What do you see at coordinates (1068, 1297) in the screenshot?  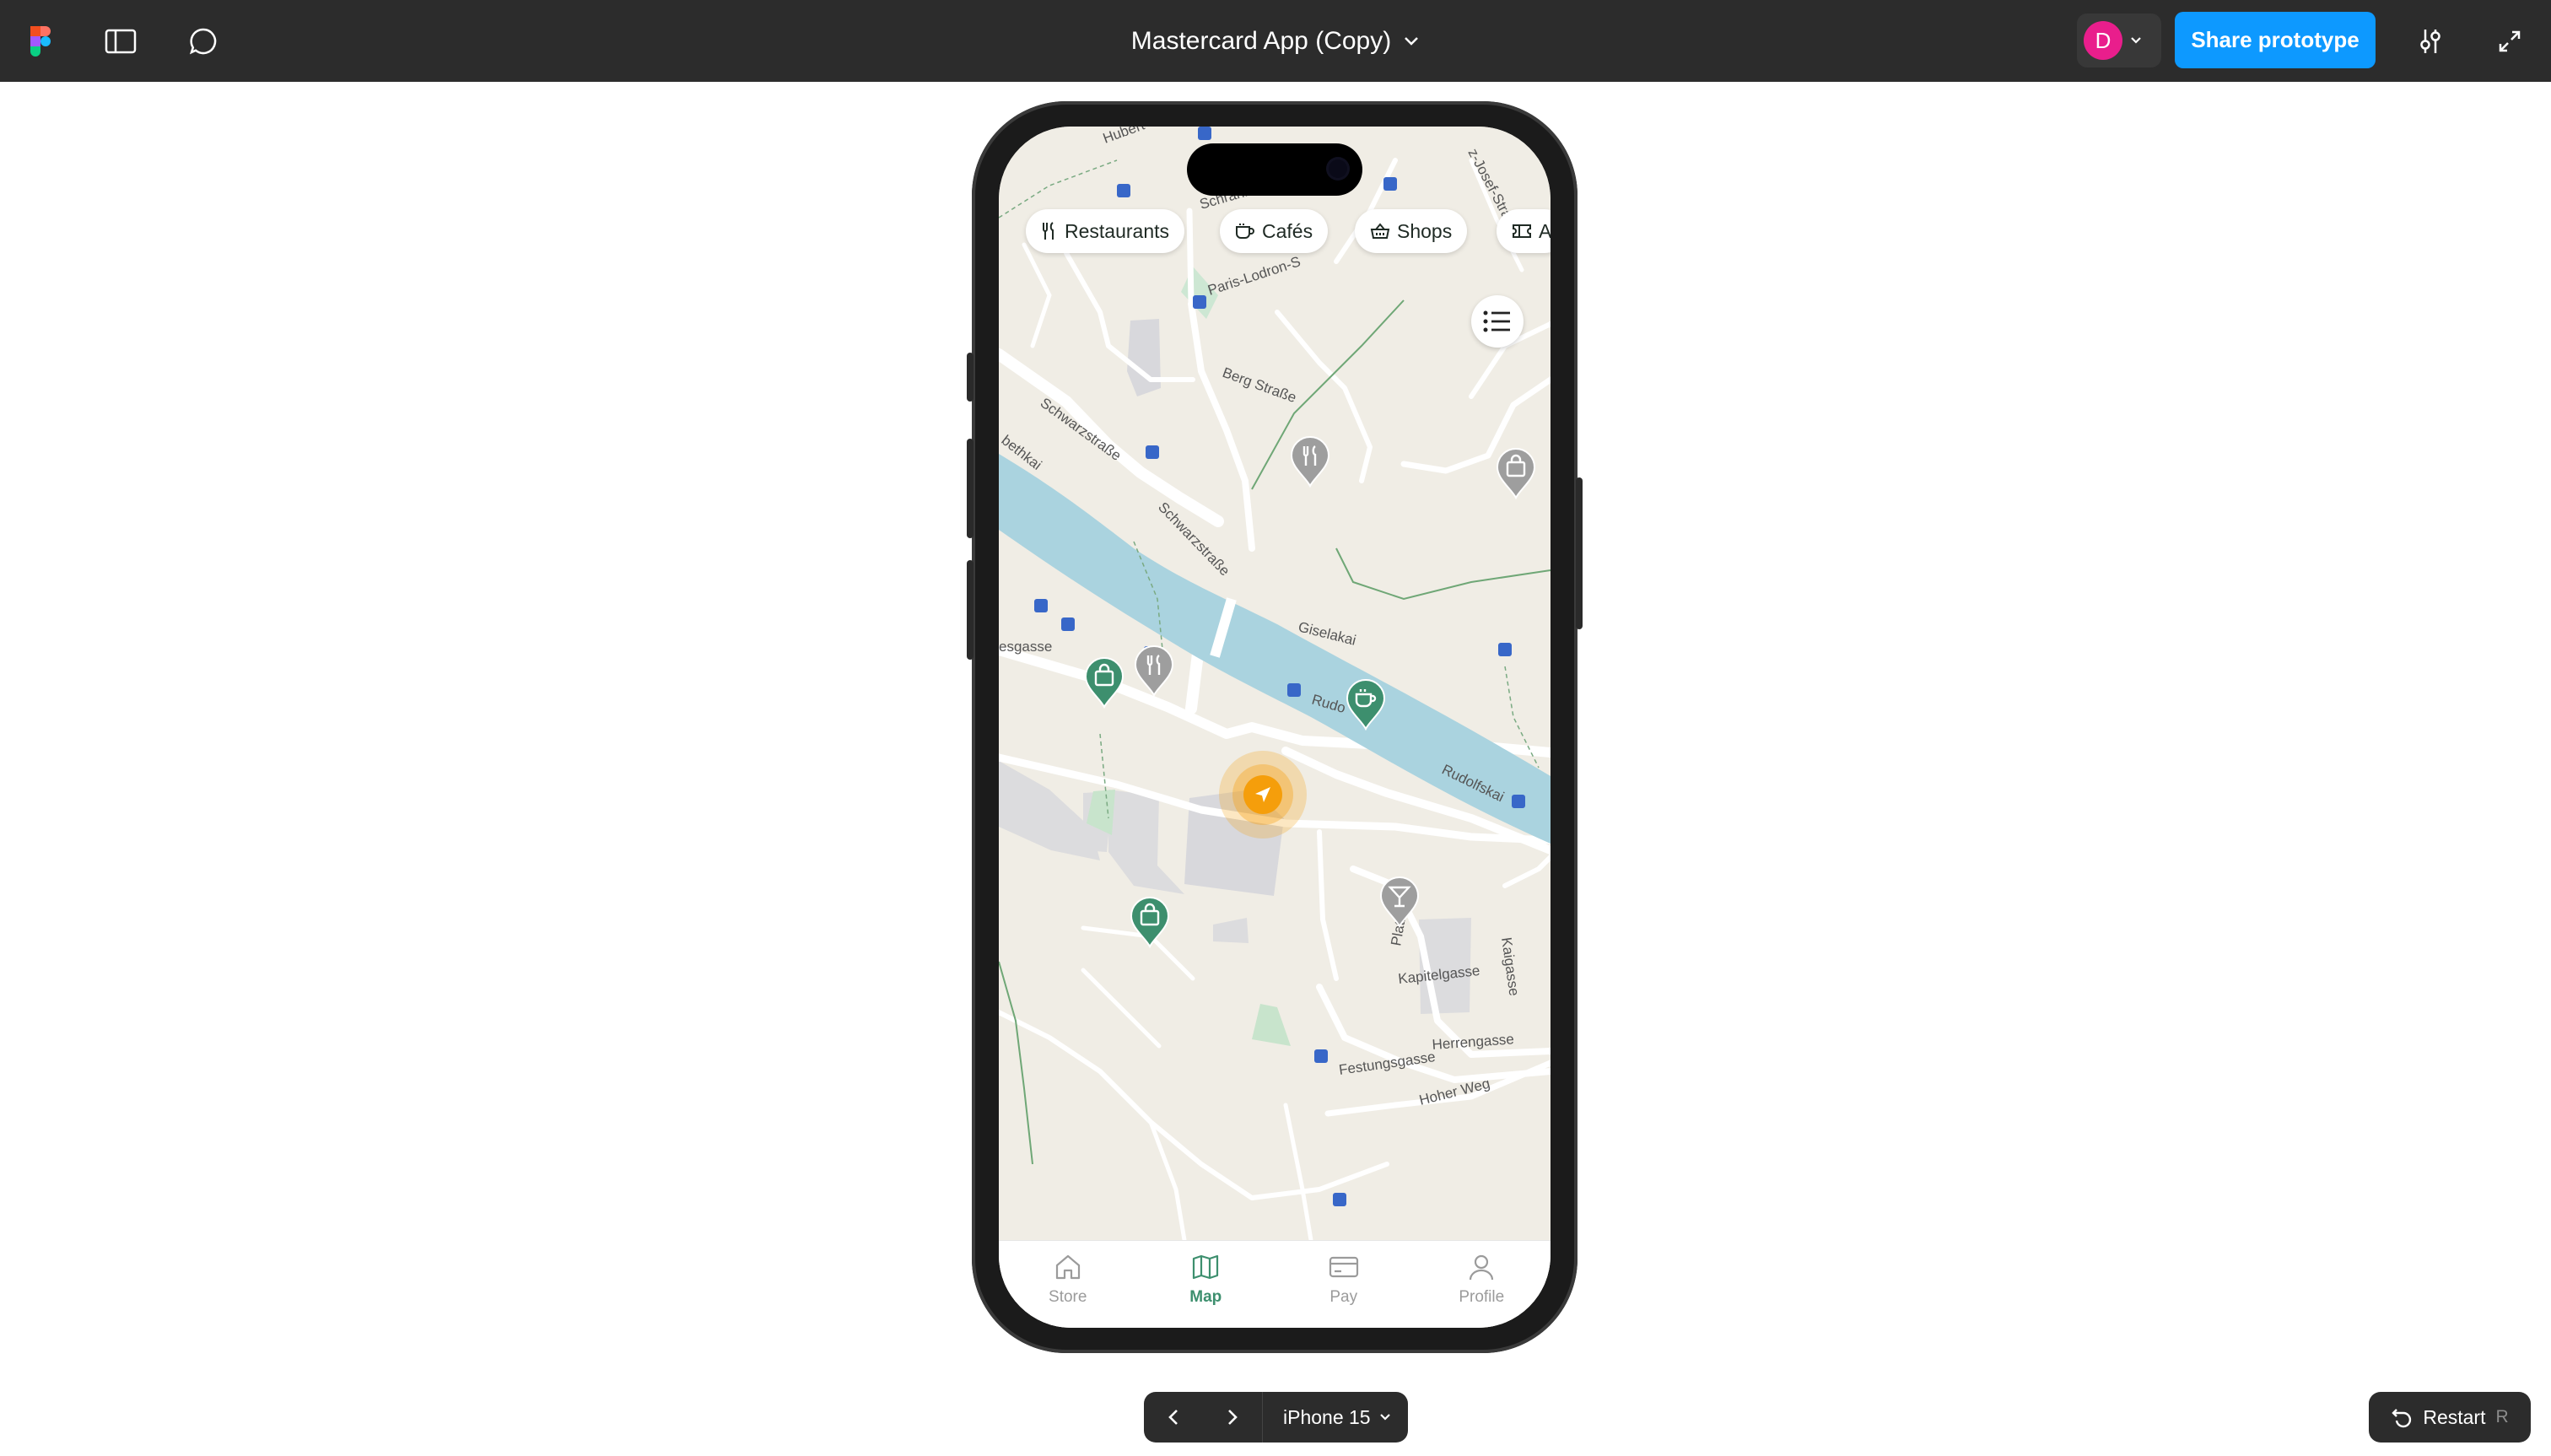 I see `tab-label: Store` at bounding box center [1068, 1297].